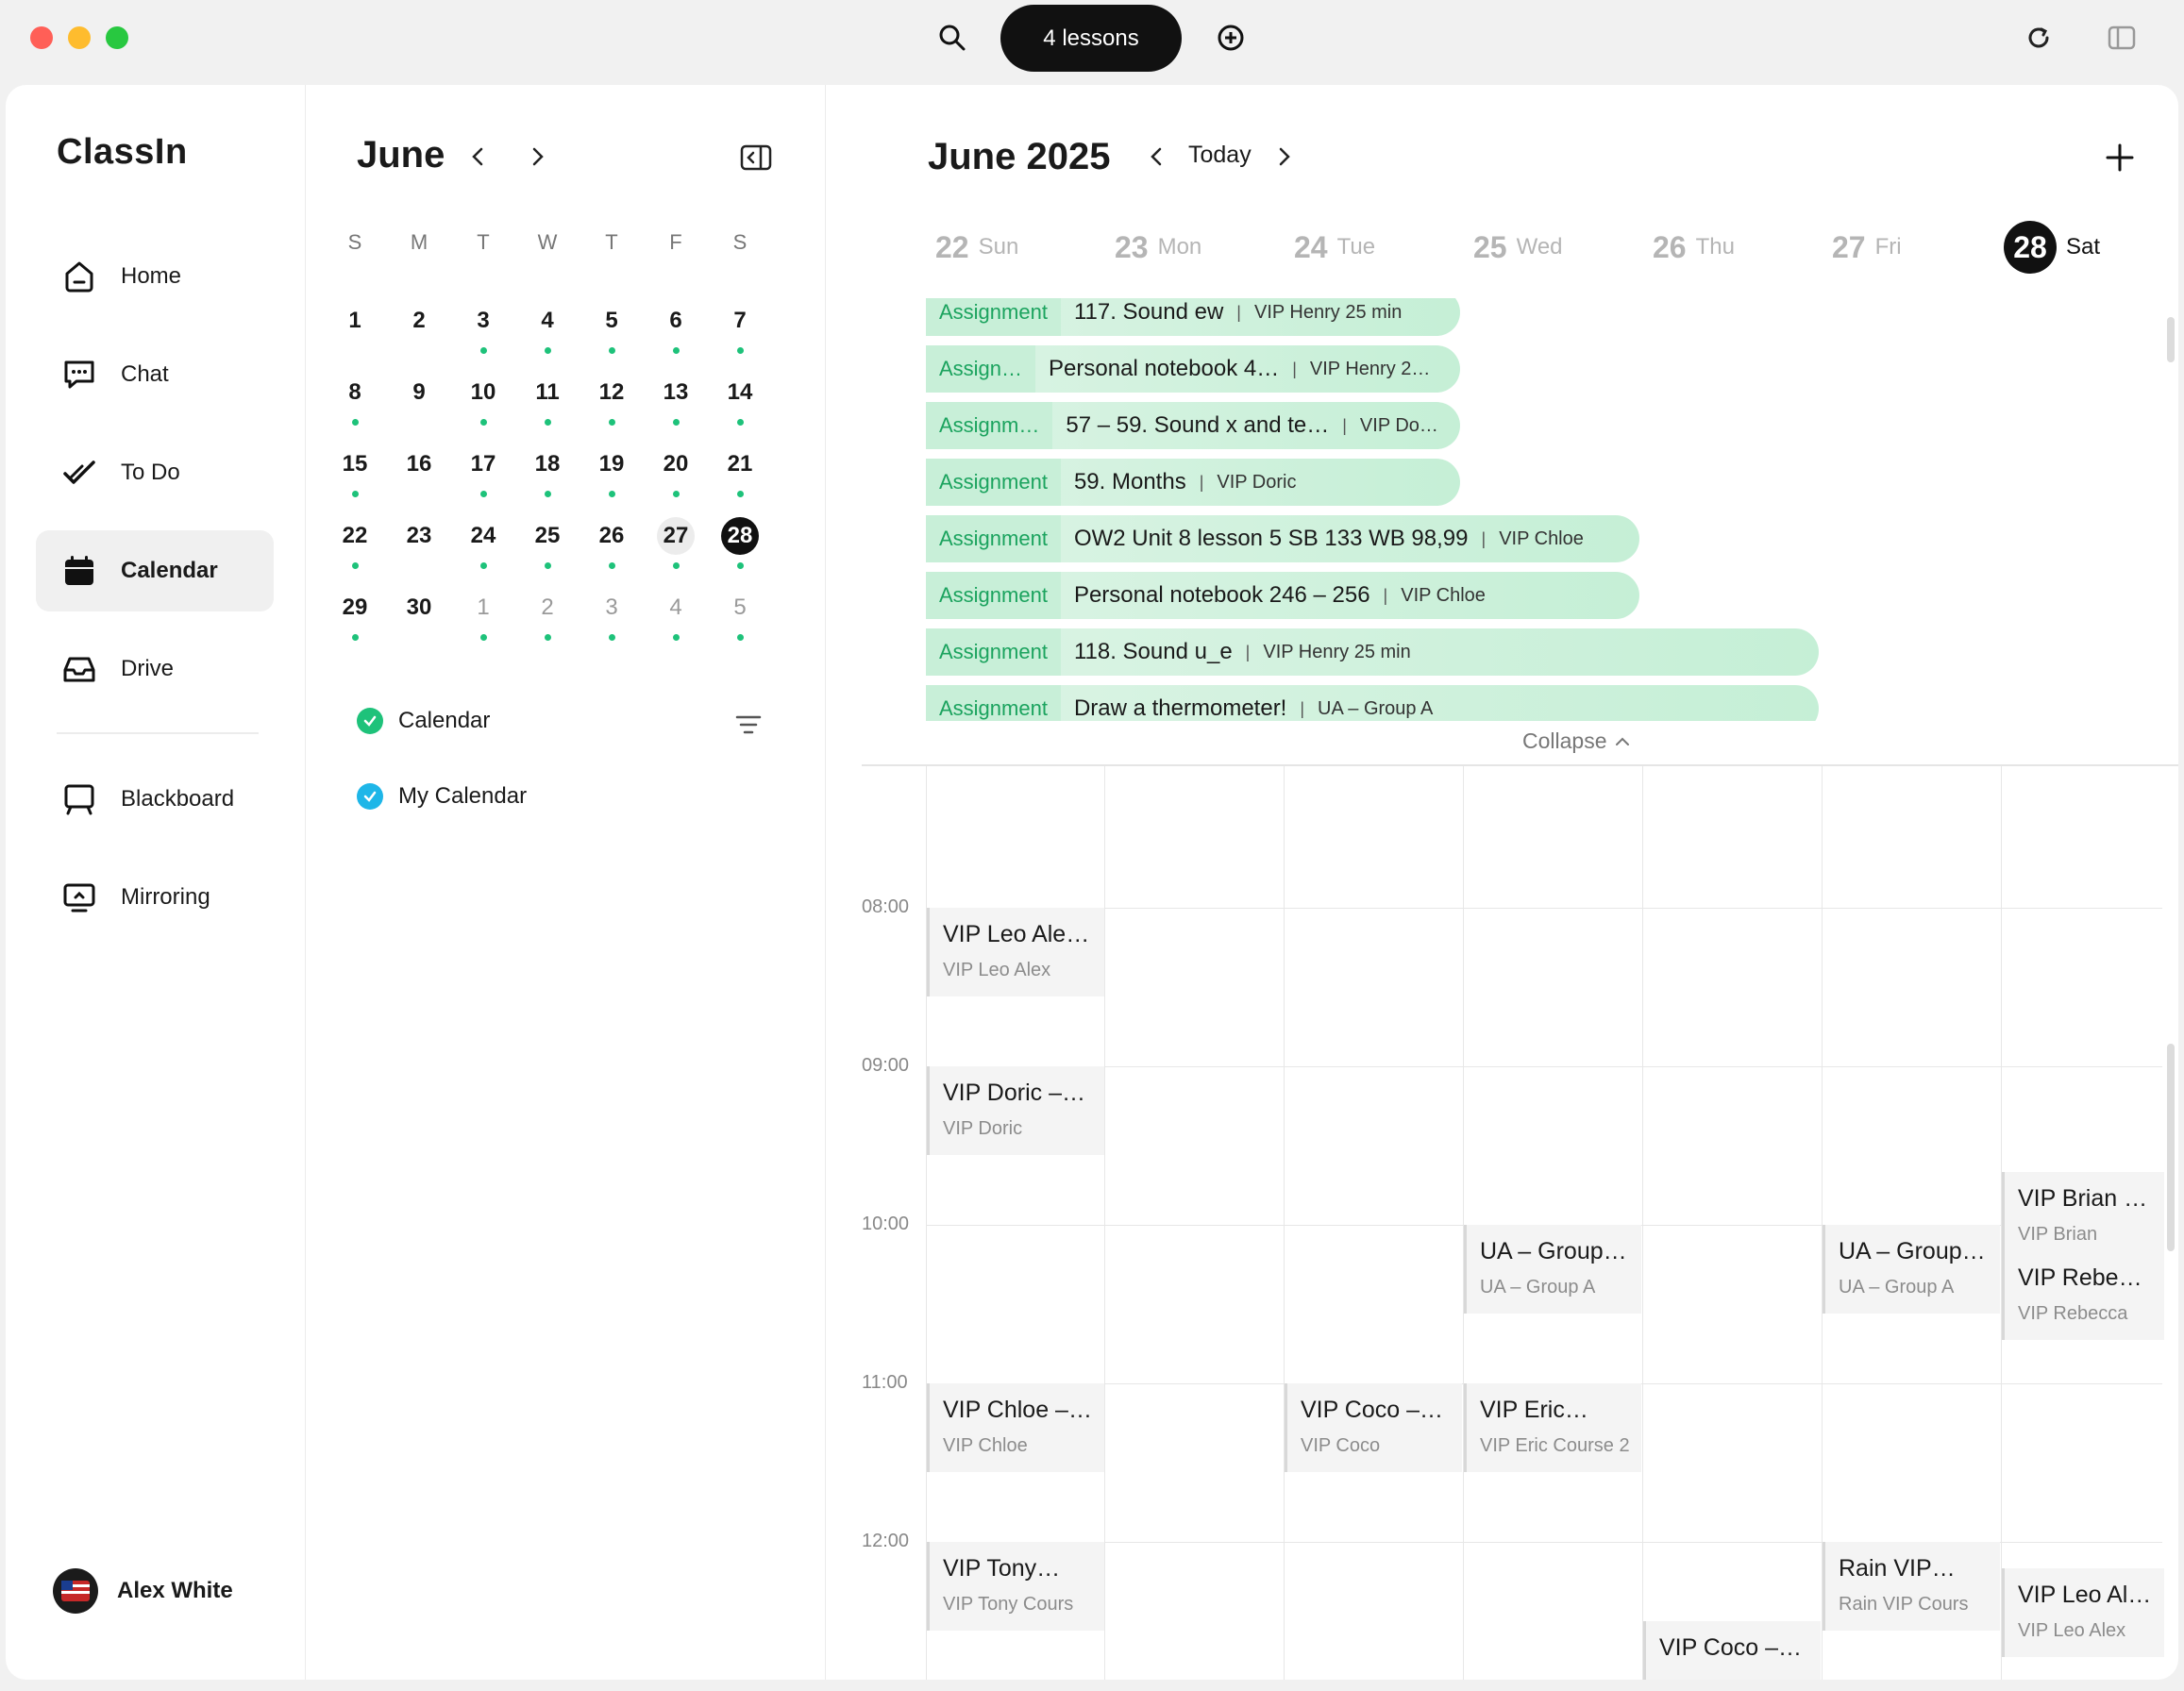 The width and height of the screenshot is (2184, 1691). What do you see at coordinates (740, 549) in the screenshot?
I see `day-cell: 28` at bounding box center [740, 549].